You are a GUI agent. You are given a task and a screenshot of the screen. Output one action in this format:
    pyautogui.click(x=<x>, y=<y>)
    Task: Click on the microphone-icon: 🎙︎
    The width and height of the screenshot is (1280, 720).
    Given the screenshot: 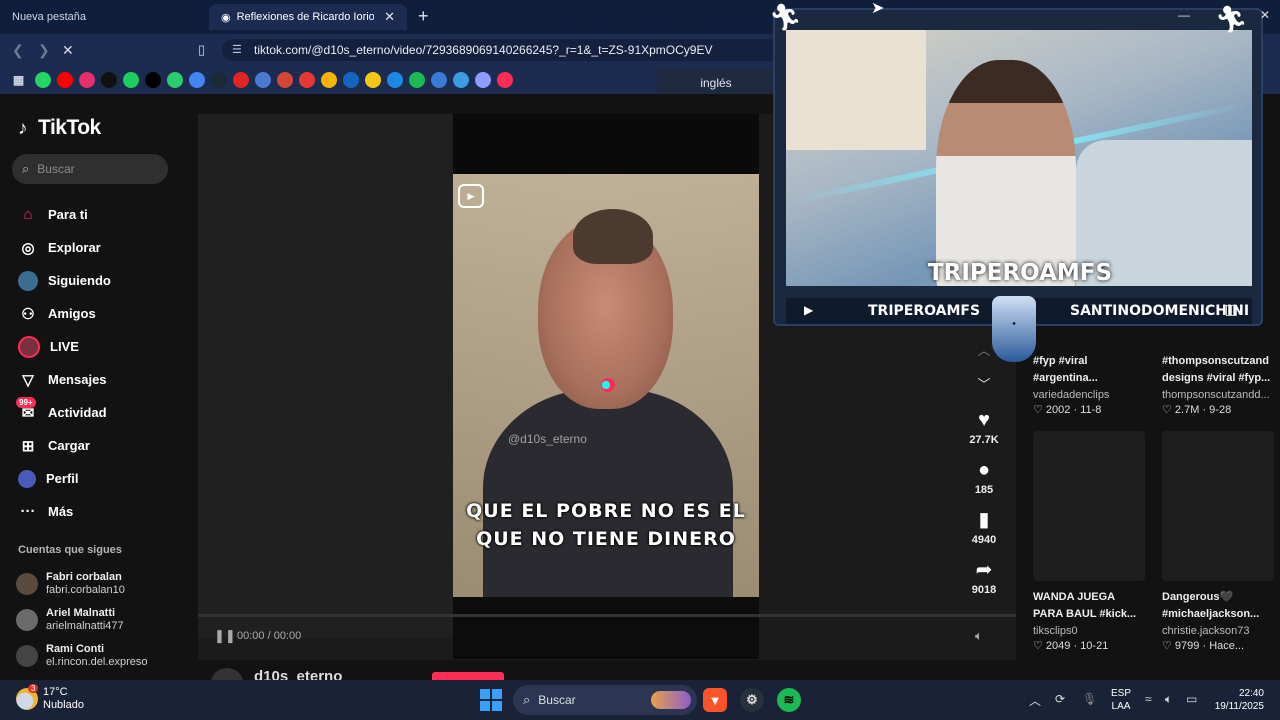 What is the action you would take?
    pyautogui.click(x=1089, y=699)
    